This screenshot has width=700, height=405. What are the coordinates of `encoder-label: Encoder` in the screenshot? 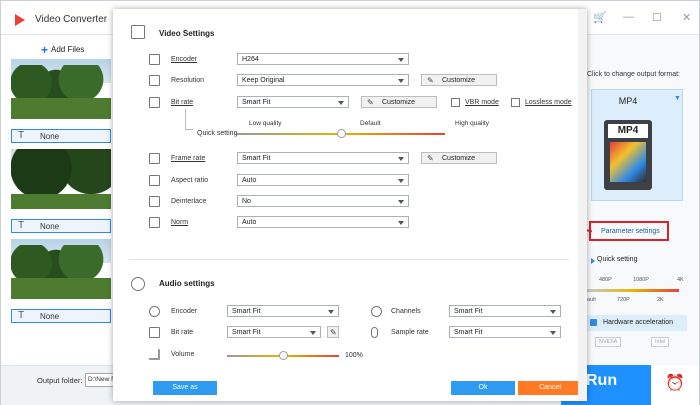 It's located at (184, 59).